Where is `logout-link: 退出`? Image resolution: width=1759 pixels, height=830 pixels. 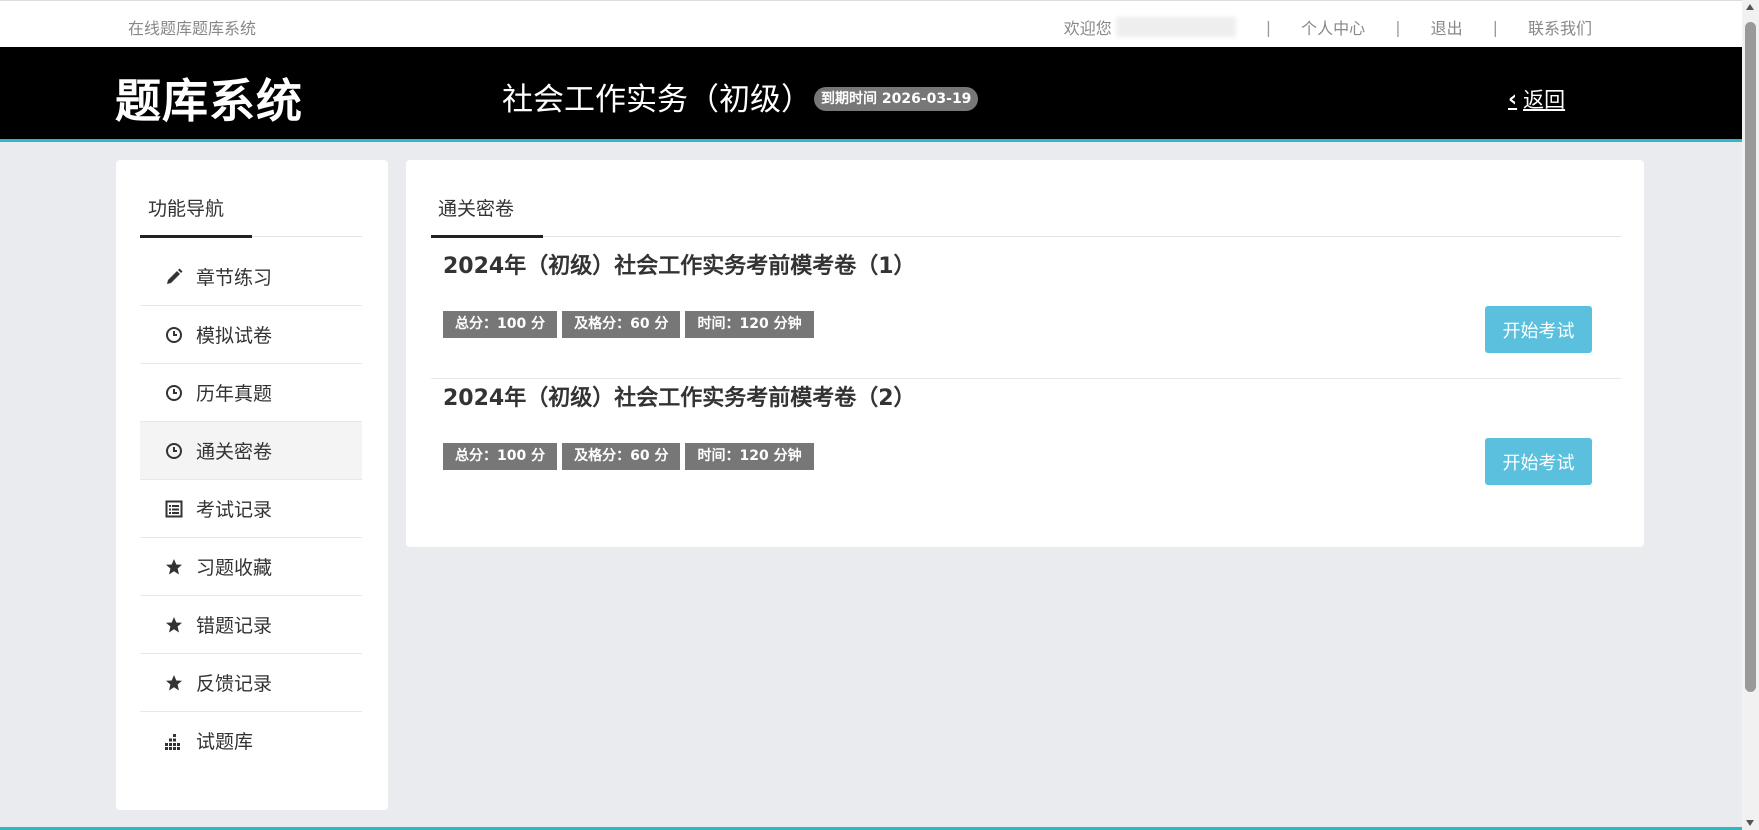 logout-link: 退出 is located at coordinates (1447, 27).